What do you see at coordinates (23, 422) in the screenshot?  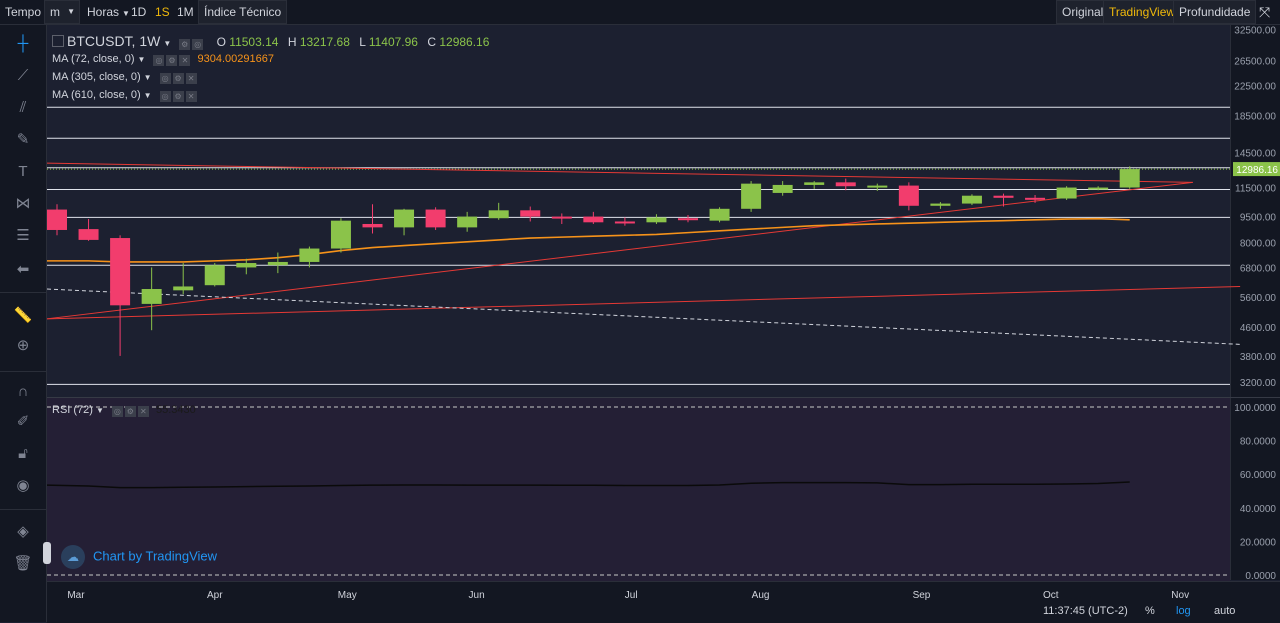 I see `pencil-lock-icon: ✐` at bounding box center [23, 422].